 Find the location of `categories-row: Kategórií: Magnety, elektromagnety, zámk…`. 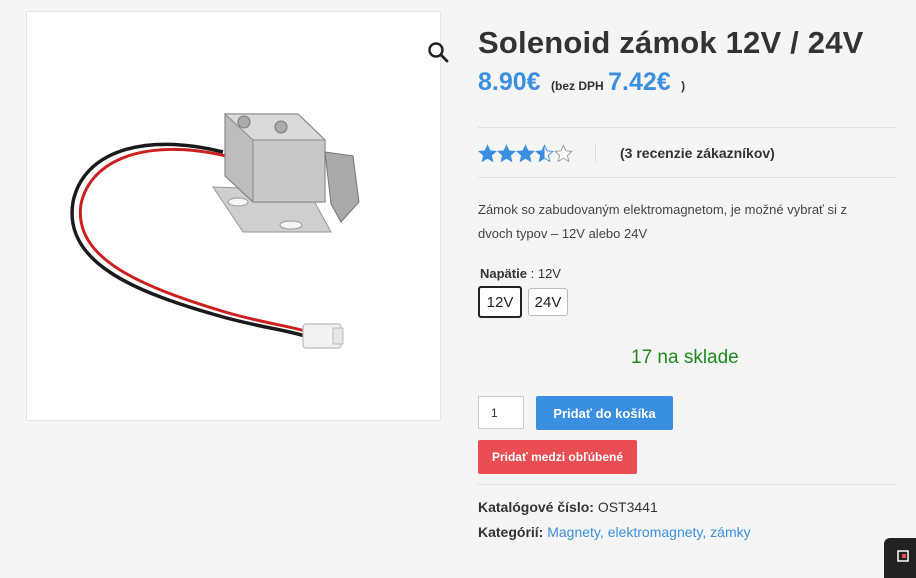

categories-row: Kategórií: Magnety, elektromagnety, zámk… is located at coordinates (614, 532).